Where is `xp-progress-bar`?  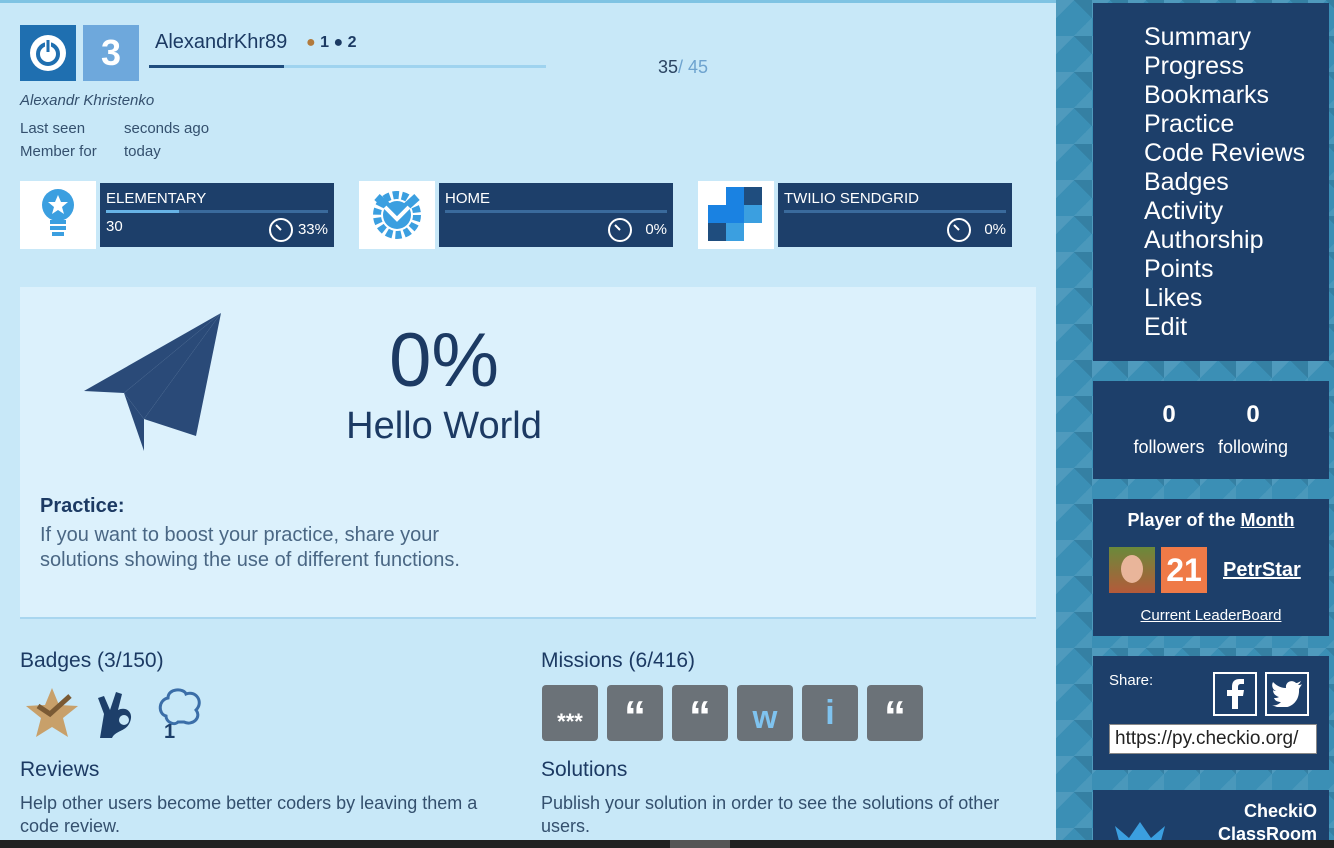 xp-progress-bar is located at coordinates (347, 66).